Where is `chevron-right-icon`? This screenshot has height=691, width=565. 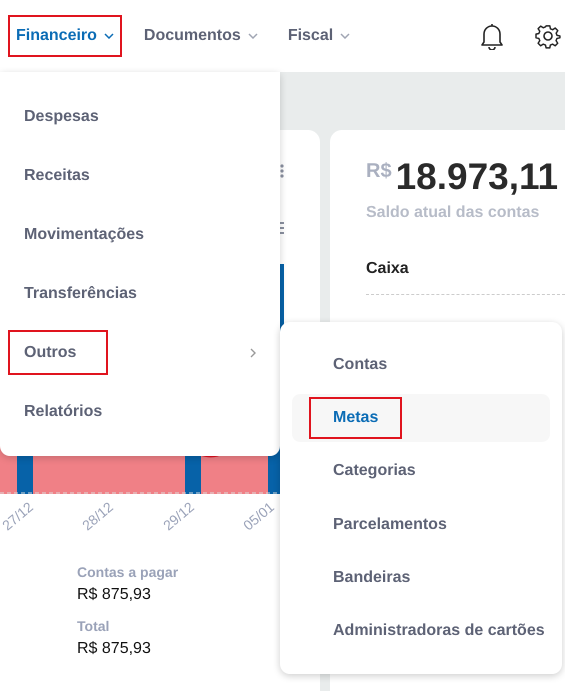 chevron-right-icon is located at coordinates (253, 353).